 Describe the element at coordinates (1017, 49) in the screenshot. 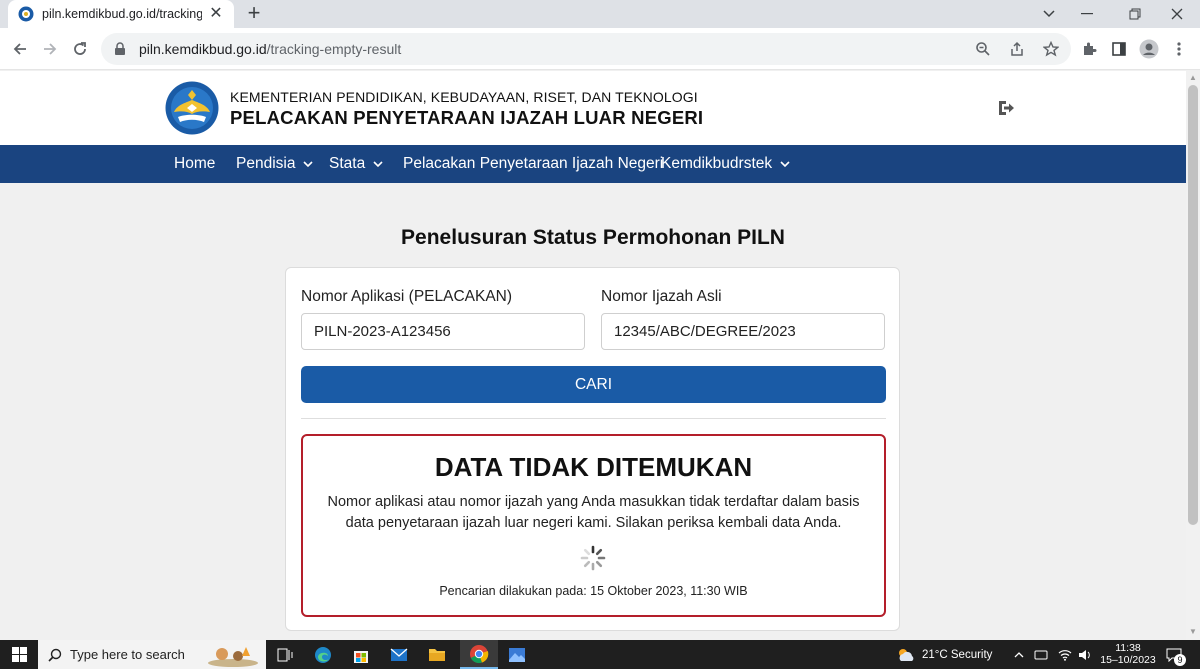

I see `share-icon` at that location.